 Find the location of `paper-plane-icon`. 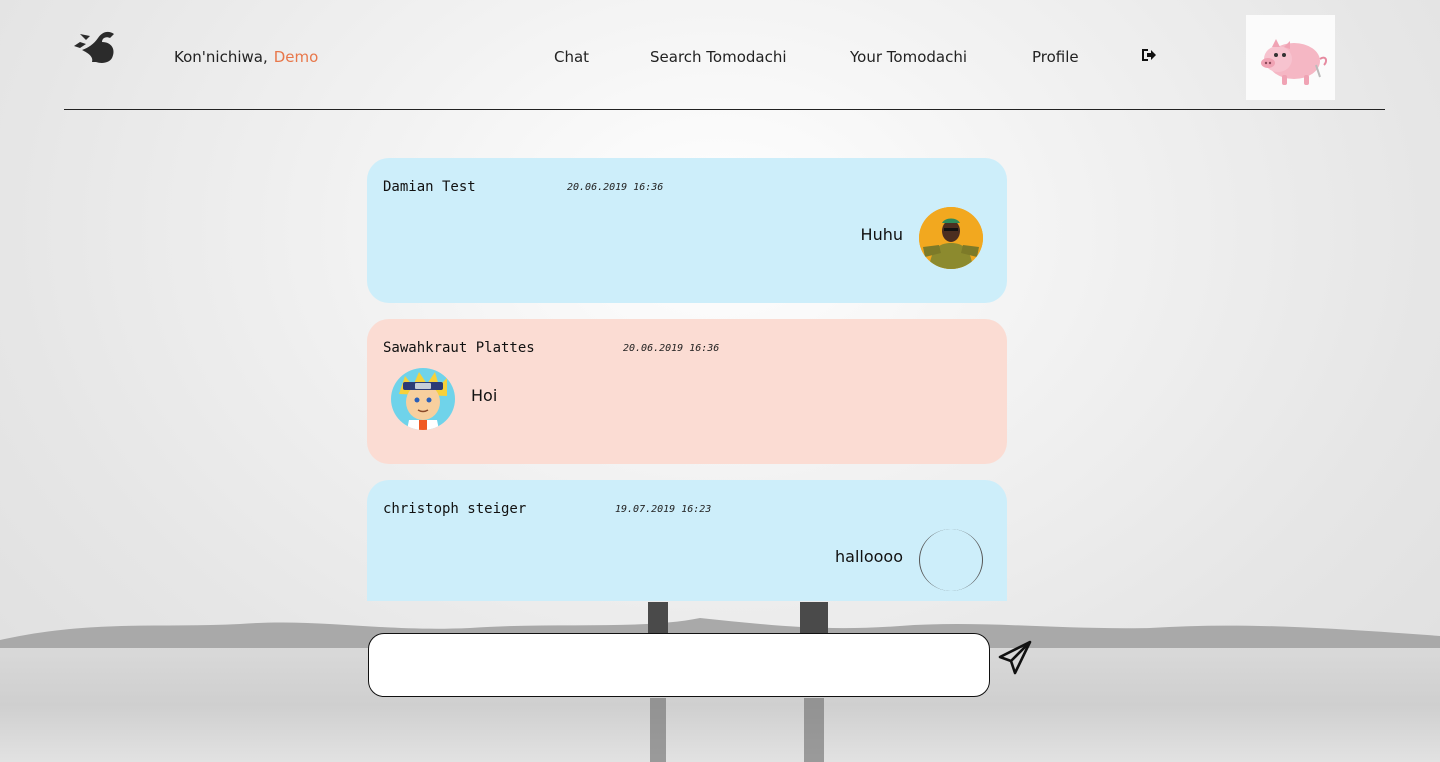

paper-plane-icon is located at coordinates (1015, 658).